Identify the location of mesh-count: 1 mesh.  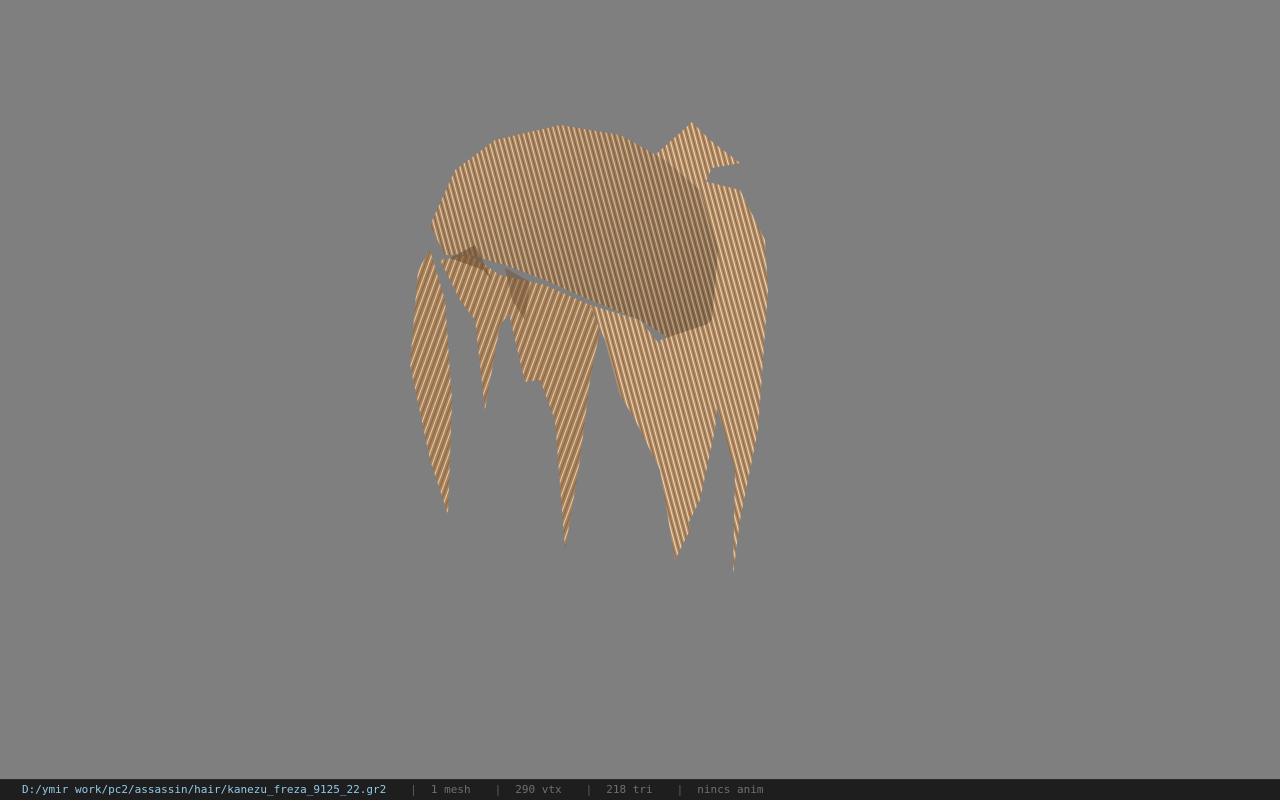
(450, 789).